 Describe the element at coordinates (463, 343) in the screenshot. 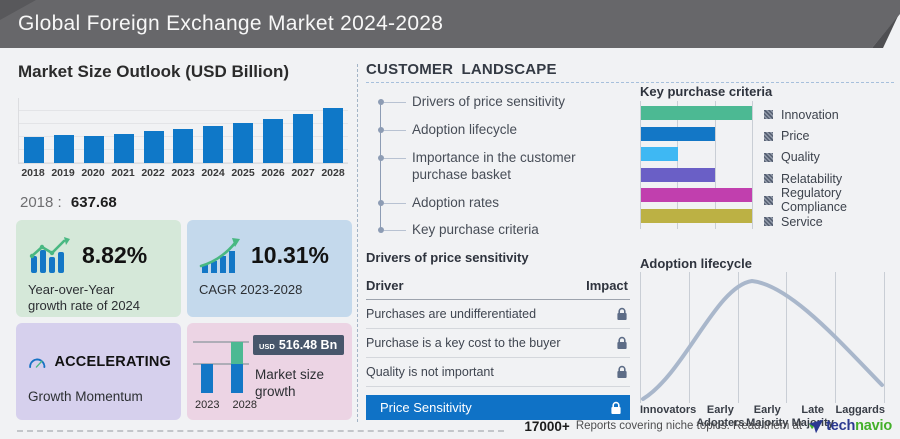

I see `driver-cell: Purchase is a key cost to the buyer` at that location.